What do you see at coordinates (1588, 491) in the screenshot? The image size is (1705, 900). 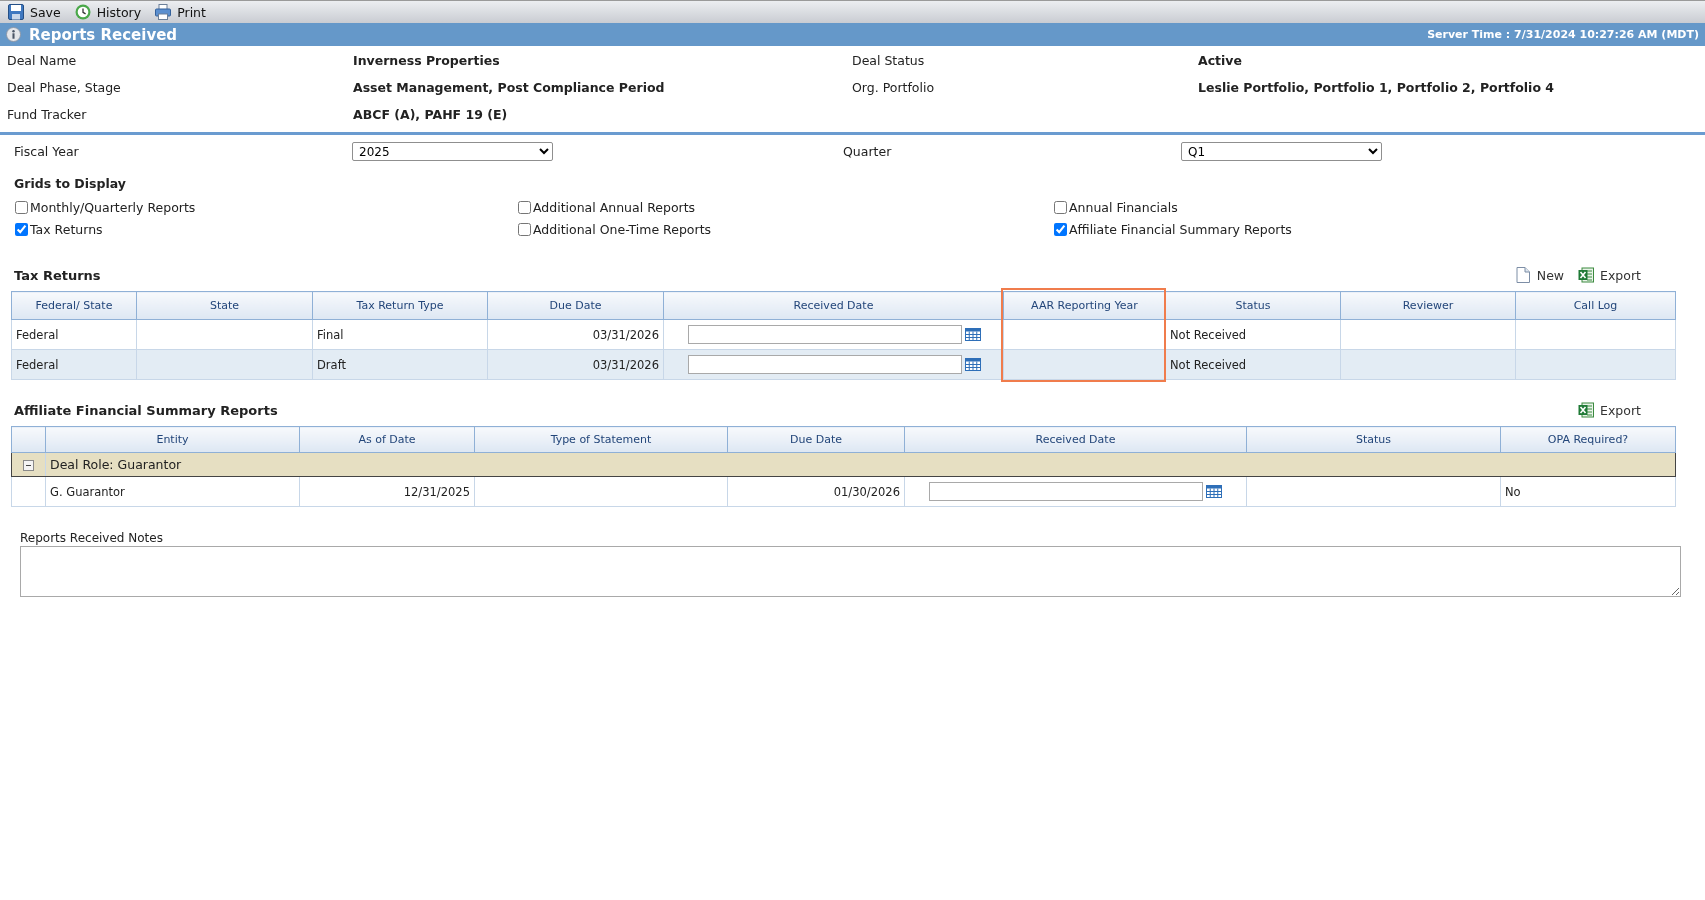 I see `table-cell: No` at bounding box center [1588, 491].